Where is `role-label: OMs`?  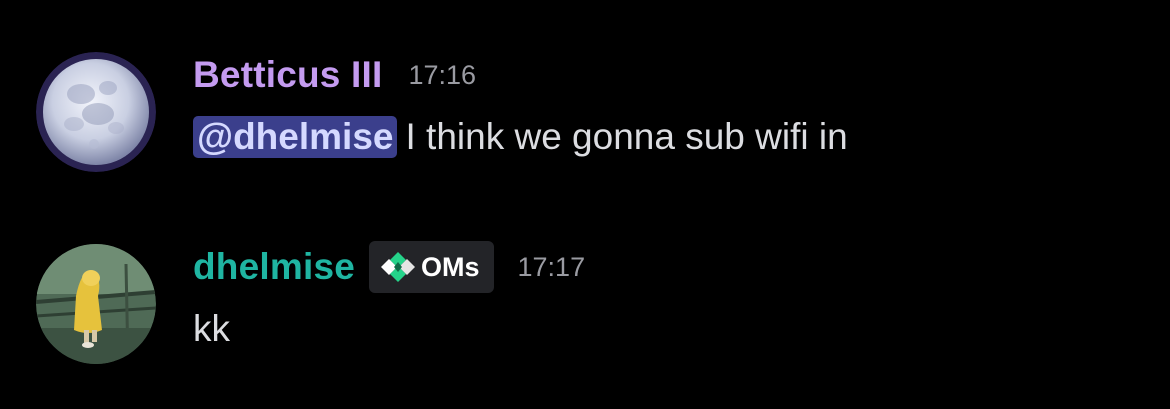 role-label: OMs is located at coordinates (450, 266).